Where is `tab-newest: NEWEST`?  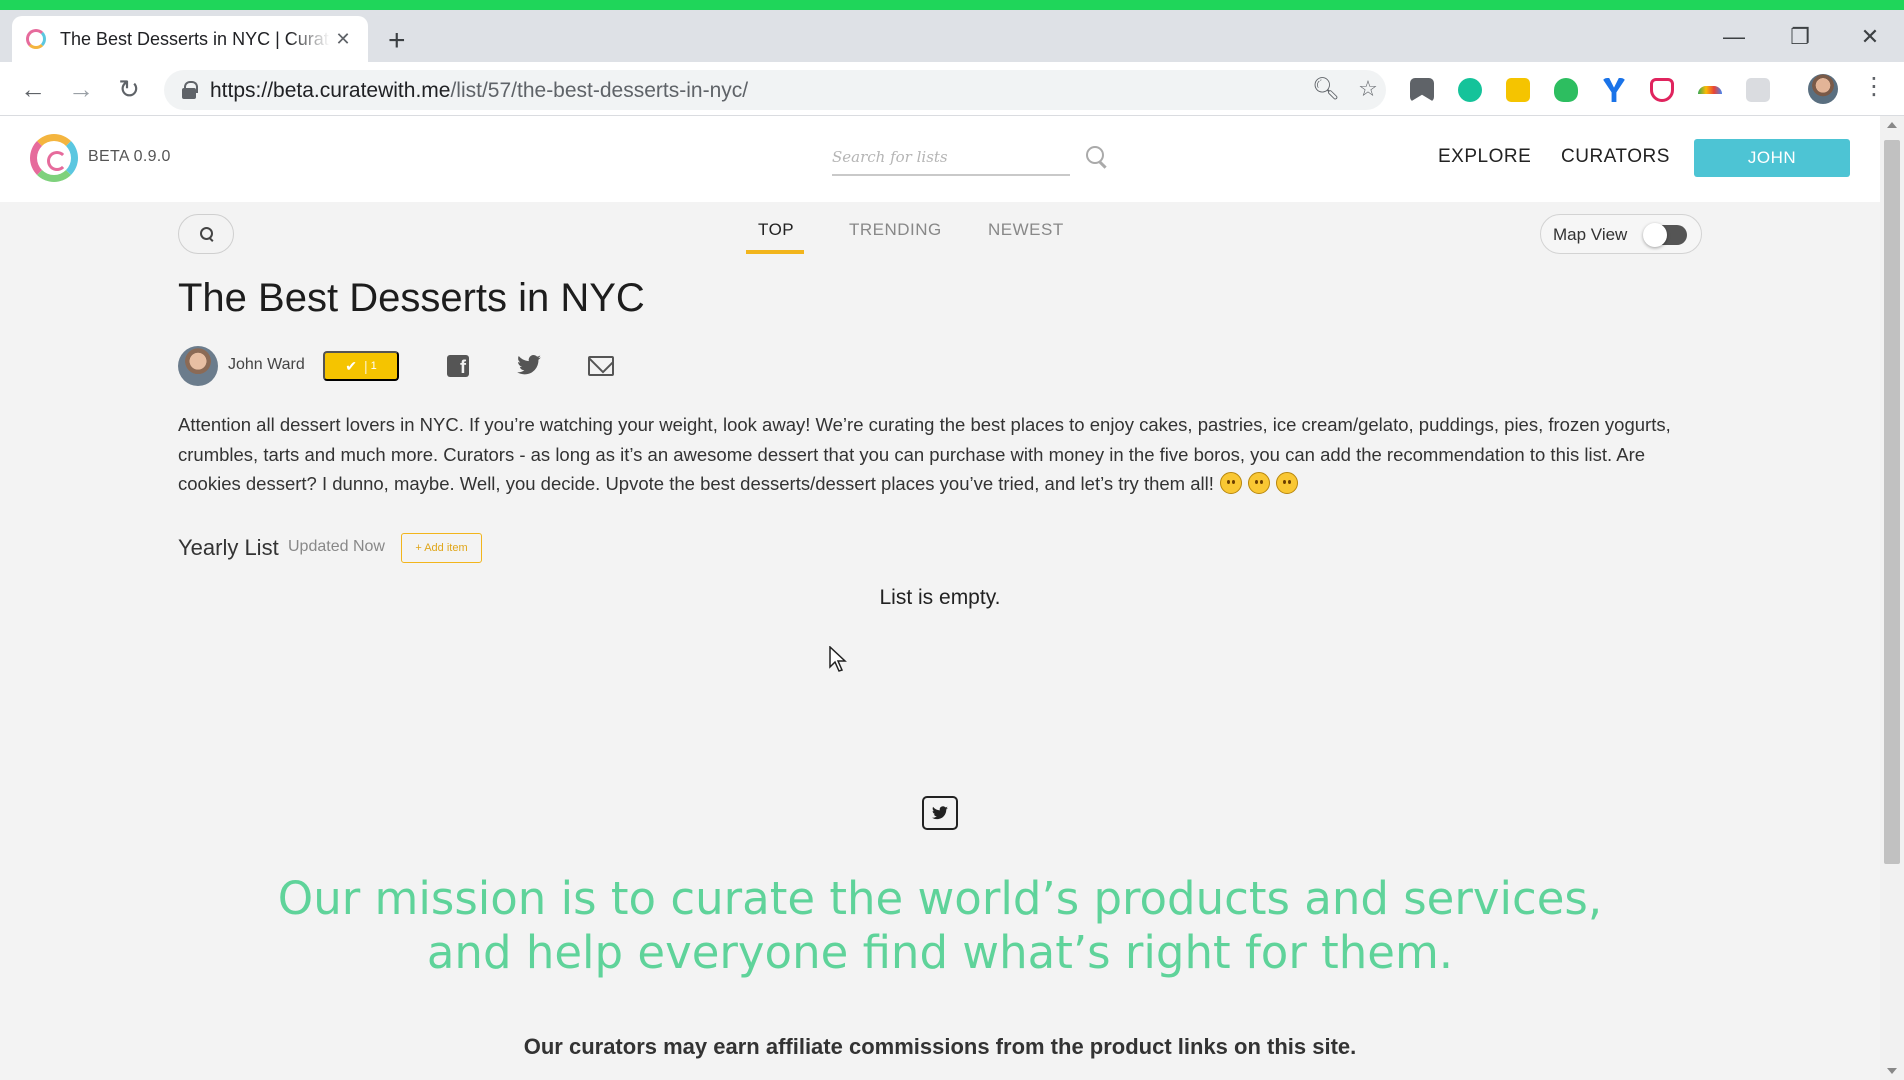
tab-newest: NEWEST is located at coordinates (1026, 230).